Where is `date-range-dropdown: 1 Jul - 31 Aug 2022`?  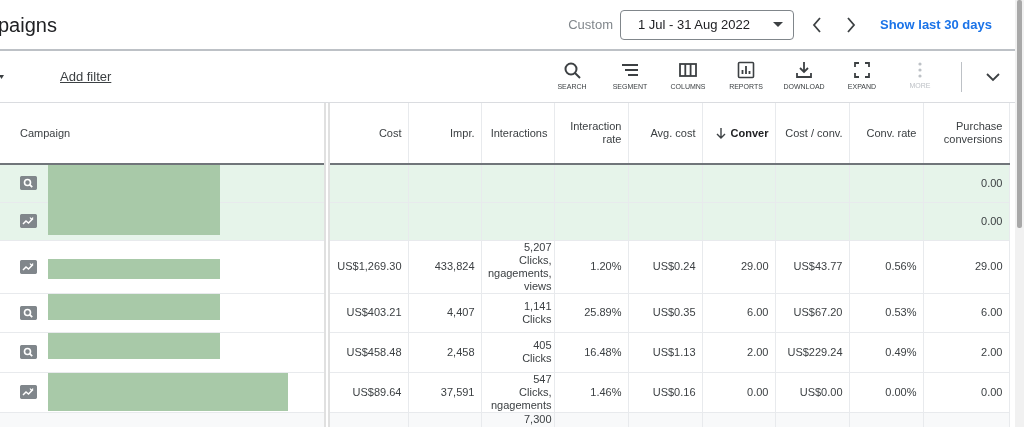 date-range-dropdown: 1 Jul - 31 Aug 2022 is located at coordinates (707, 24).